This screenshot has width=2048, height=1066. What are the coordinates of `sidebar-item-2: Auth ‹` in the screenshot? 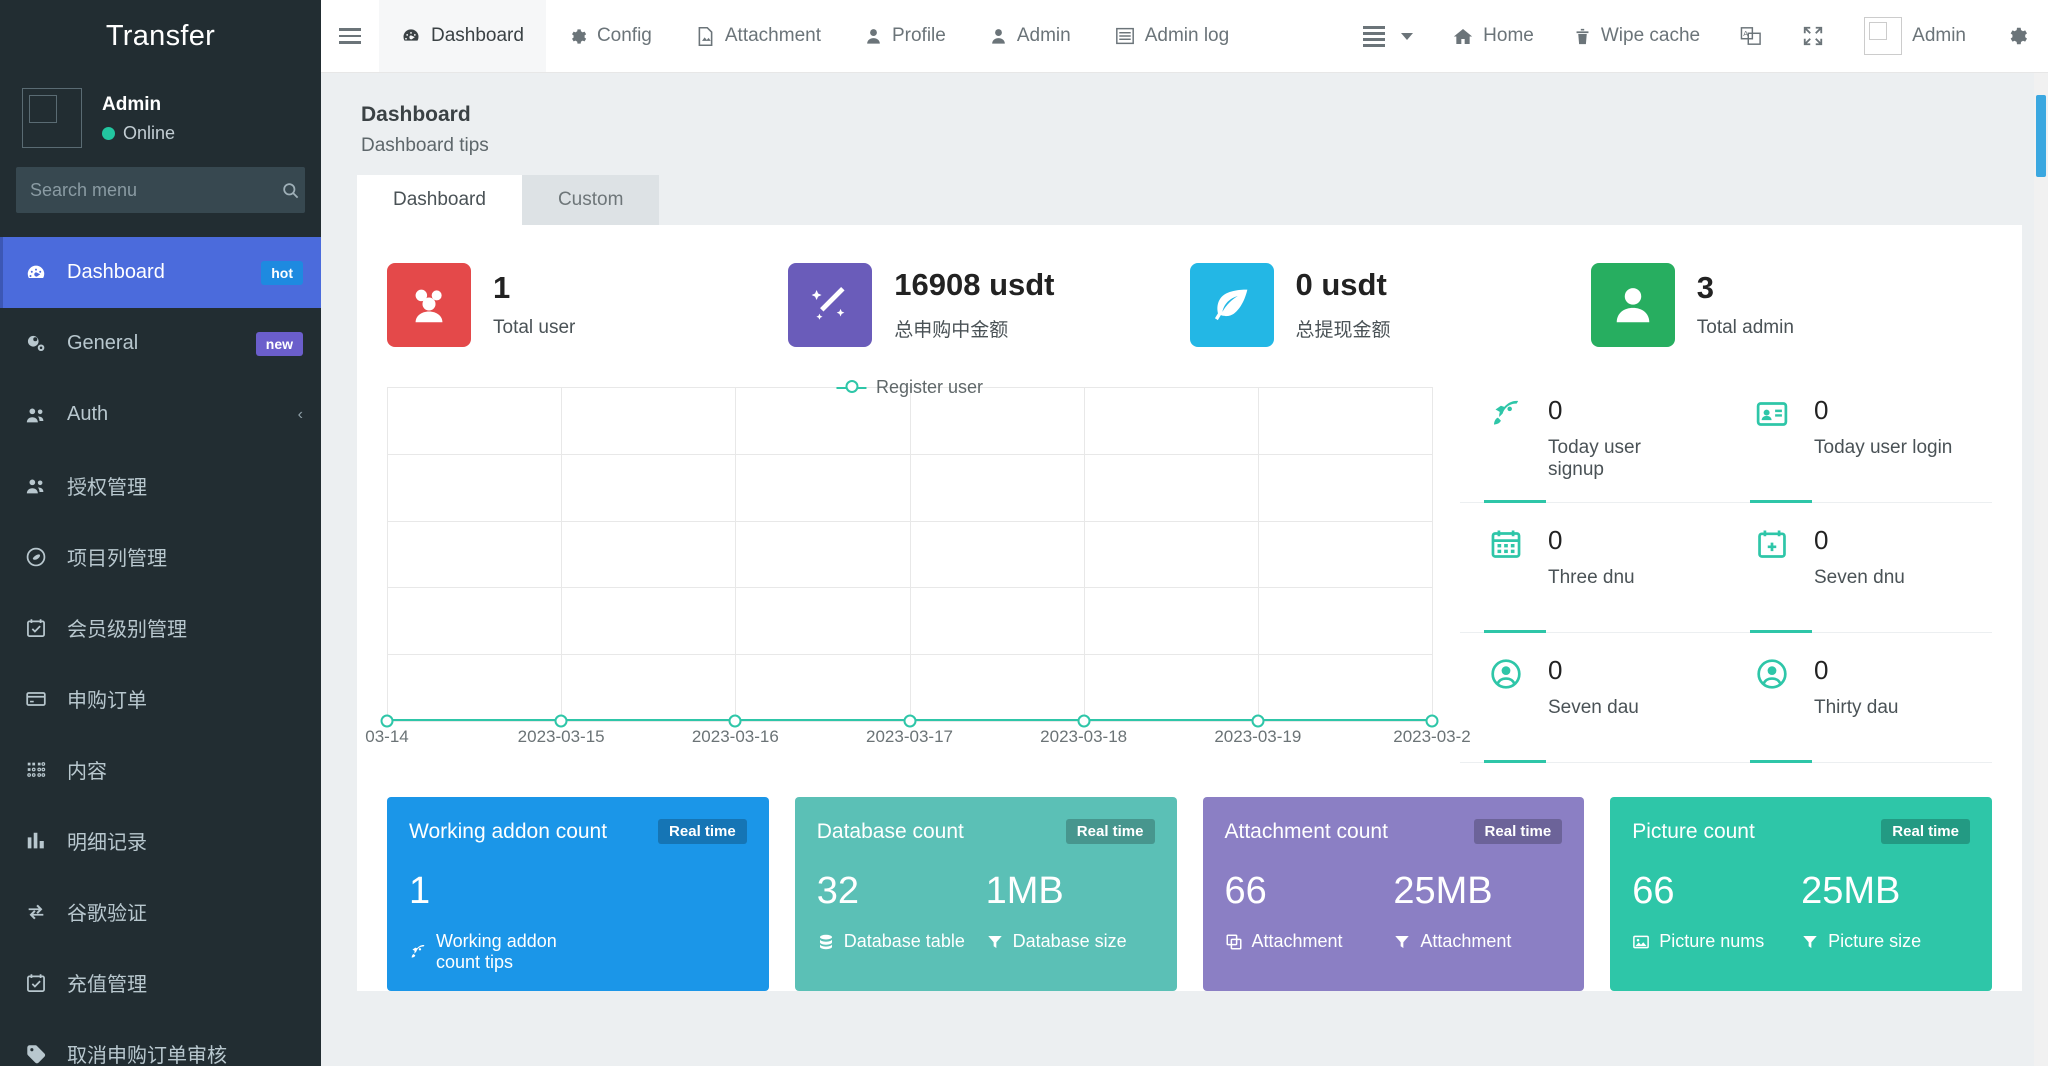 It's located at (160, 414).